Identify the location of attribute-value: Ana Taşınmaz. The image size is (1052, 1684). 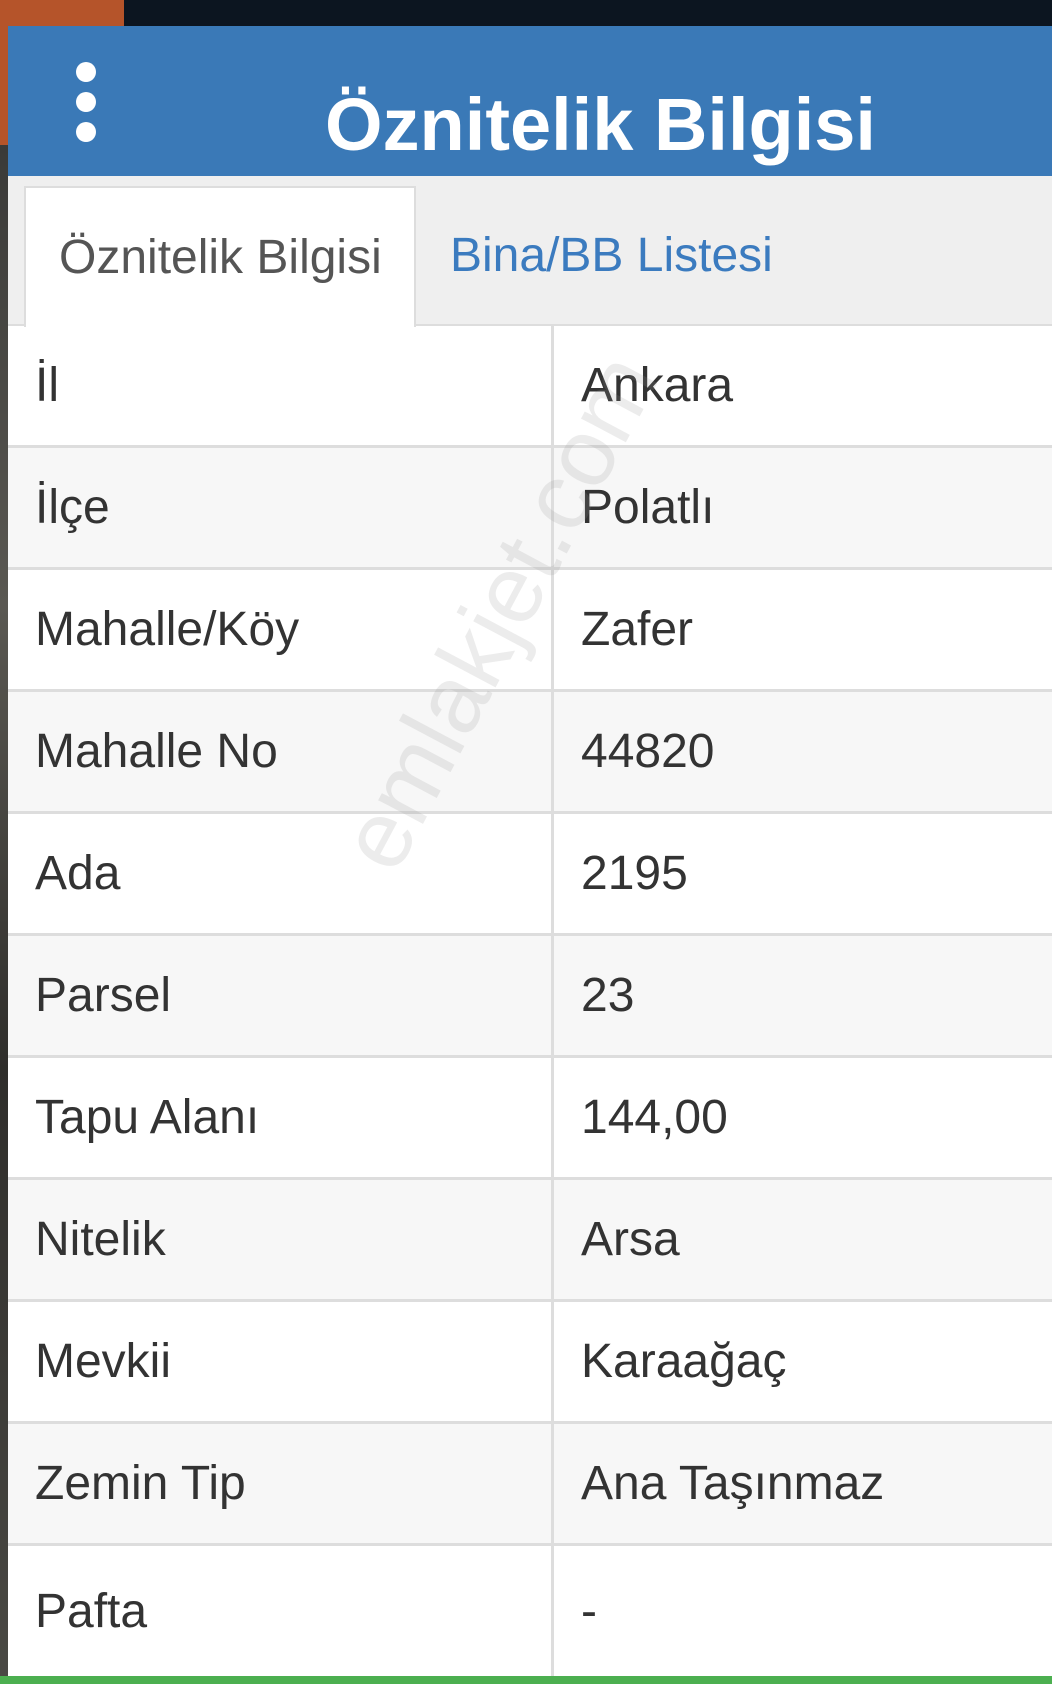
(733, 1483).